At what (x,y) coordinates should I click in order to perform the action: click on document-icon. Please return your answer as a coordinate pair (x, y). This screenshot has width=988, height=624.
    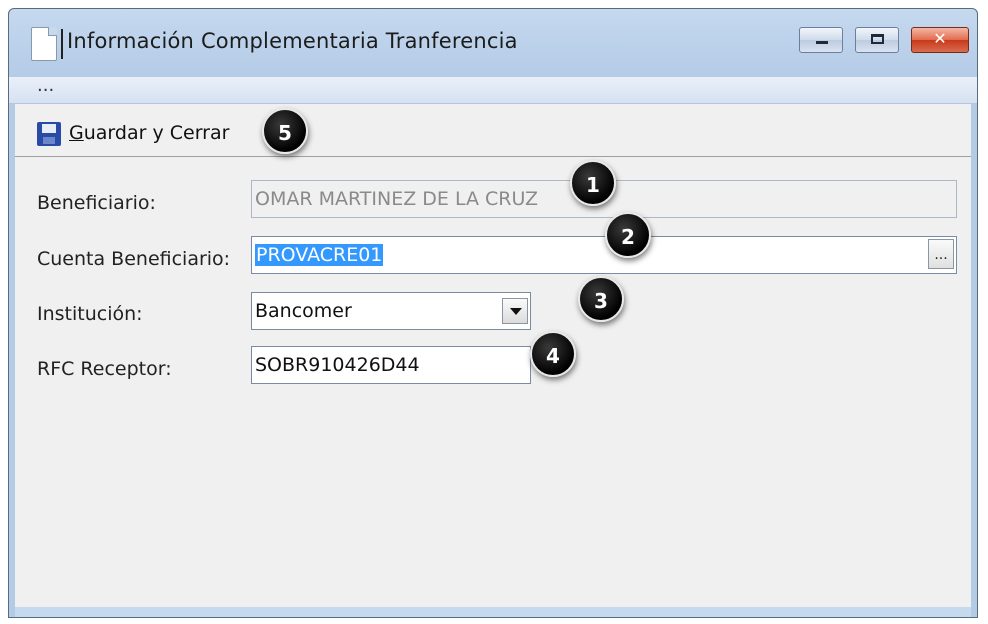
    Looking at the image, I should click on (44, 44).